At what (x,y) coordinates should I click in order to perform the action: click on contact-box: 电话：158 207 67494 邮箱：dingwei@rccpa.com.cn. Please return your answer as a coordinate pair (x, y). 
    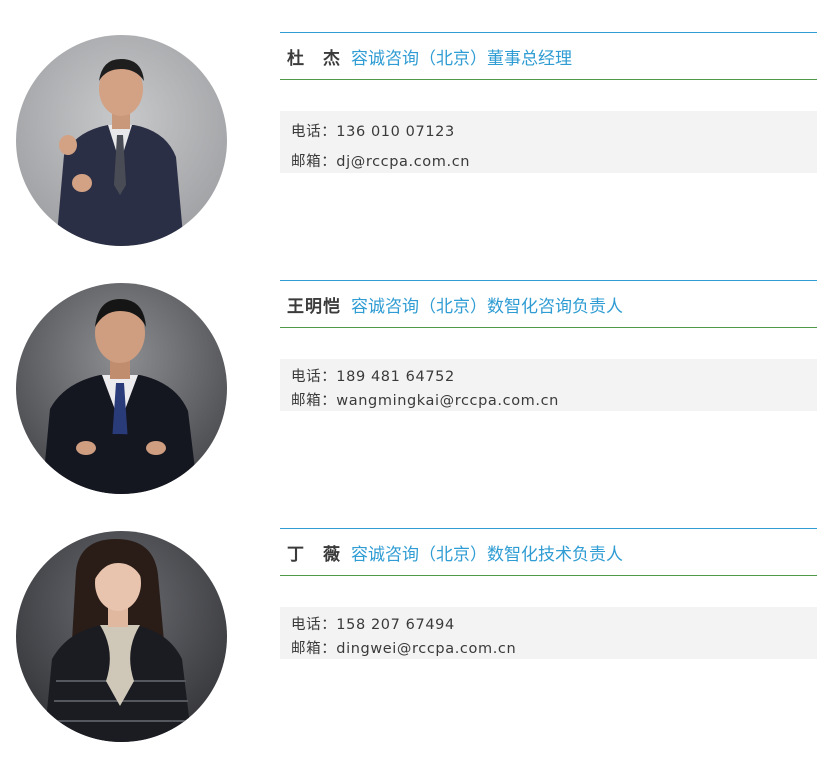
    Looking at the image, I should click on (548, 633).